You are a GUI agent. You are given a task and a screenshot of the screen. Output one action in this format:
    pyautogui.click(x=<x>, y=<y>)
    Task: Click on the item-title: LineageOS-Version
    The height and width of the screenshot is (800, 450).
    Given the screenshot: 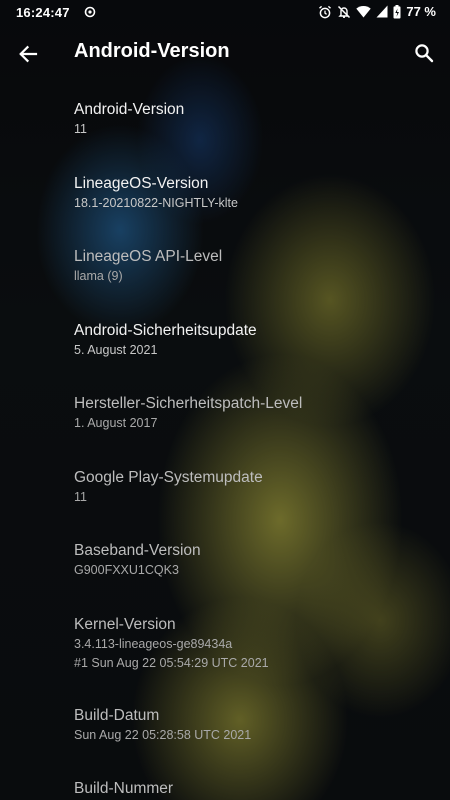 What is the action you would take?
    pyautogui.click(x=141, y=183)
    